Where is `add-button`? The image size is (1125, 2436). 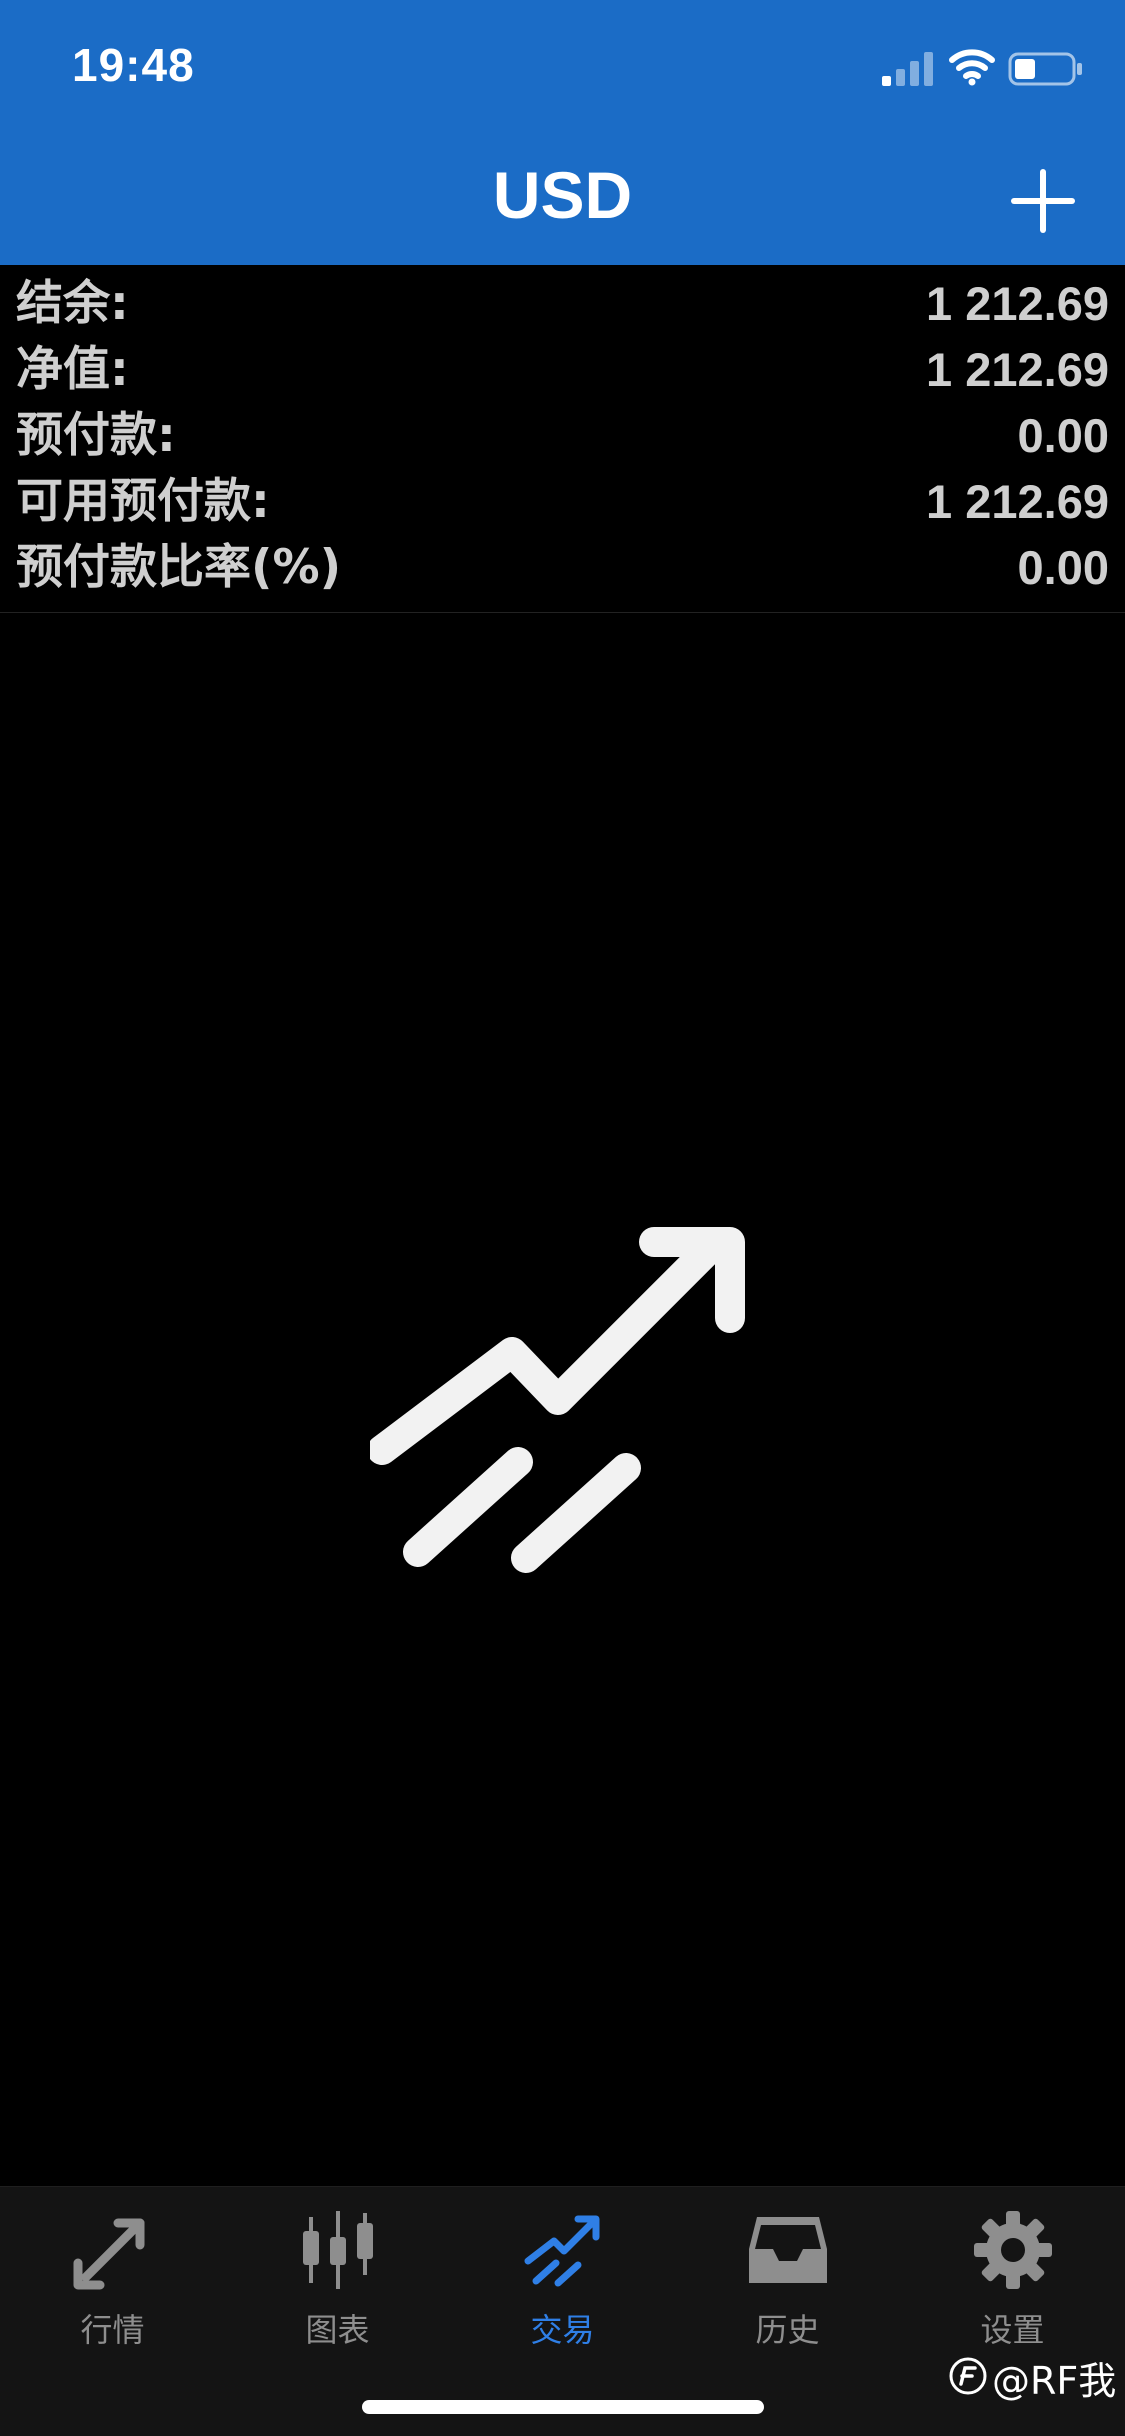
add-button is located at coordinates (1043, 201).